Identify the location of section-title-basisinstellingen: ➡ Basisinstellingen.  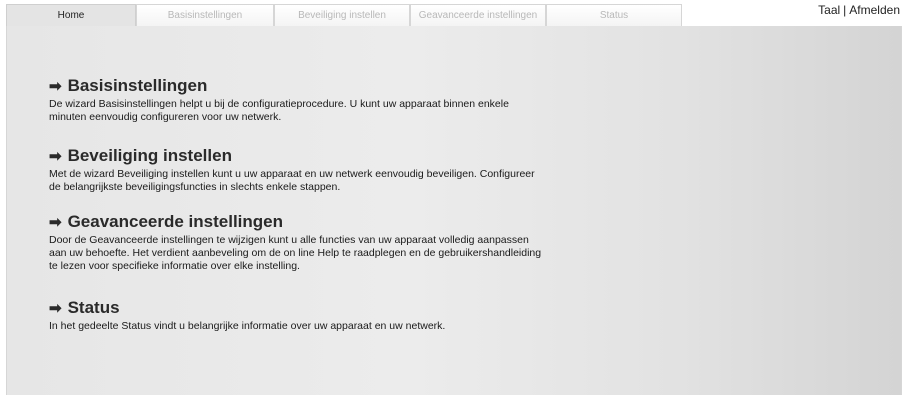
(299, 86).